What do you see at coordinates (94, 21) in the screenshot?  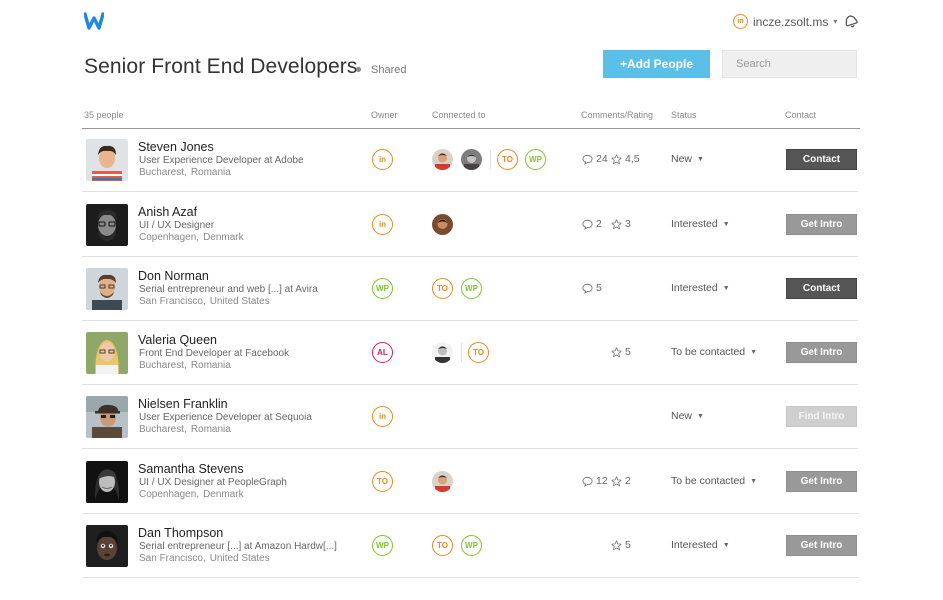 I see `w-logo-icon` at bounding box center [94, 21].